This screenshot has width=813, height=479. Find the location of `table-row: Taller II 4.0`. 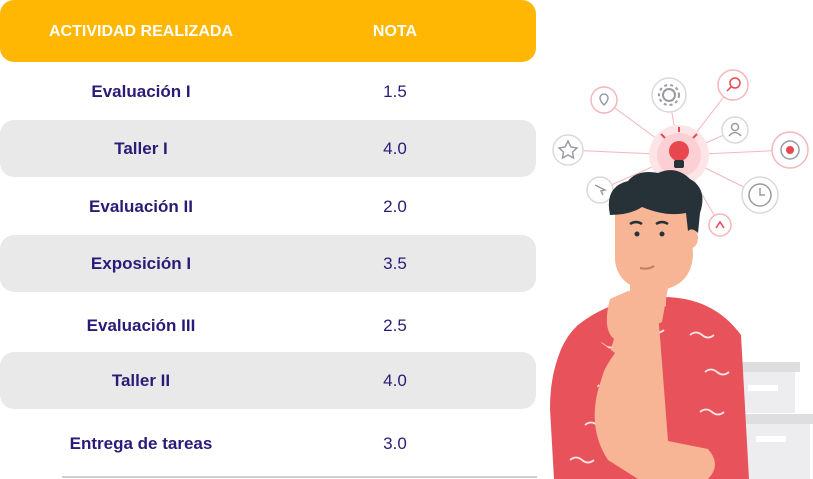

table-row: Taller II 4.0 is located at coordinates (268, 380).